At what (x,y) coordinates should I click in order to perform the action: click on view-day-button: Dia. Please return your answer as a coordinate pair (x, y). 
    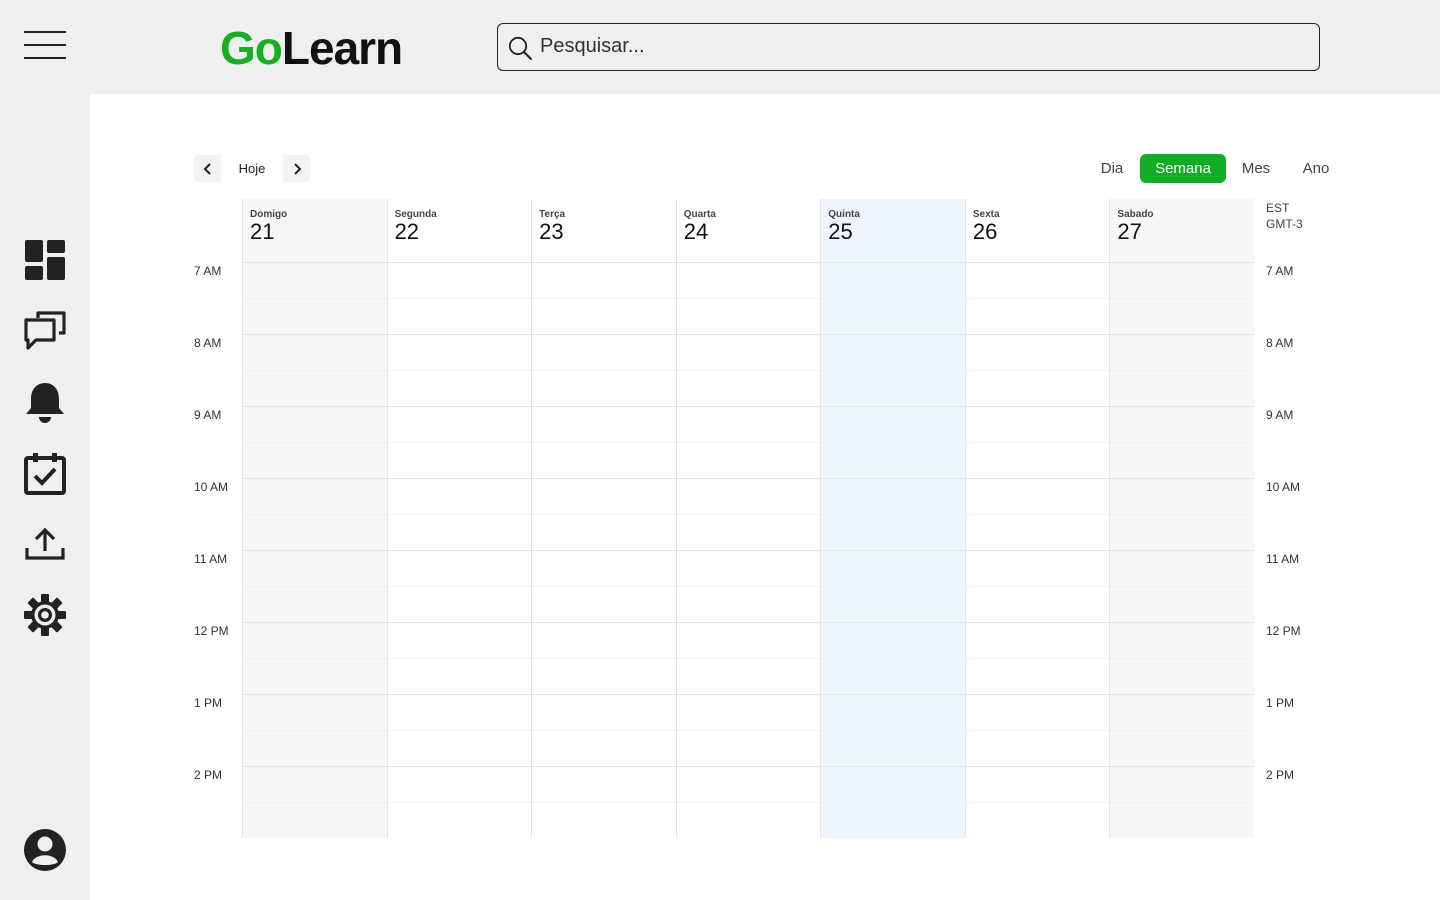
    Looking at the image, I should click on (1112, 168).